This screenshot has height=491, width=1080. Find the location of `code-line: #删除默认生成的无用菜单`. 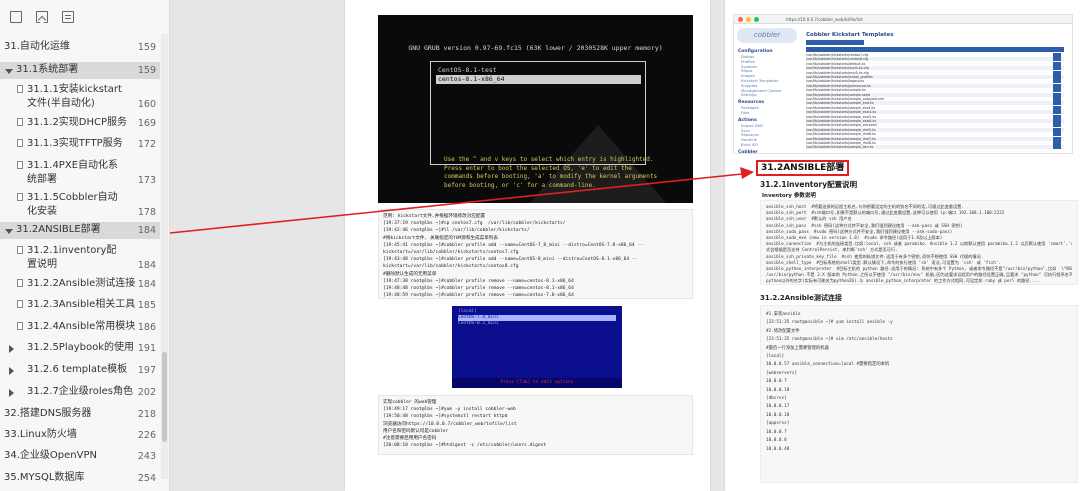

code-line: #删除默认生成的无用菜单 is located at coordinates (410, 274).